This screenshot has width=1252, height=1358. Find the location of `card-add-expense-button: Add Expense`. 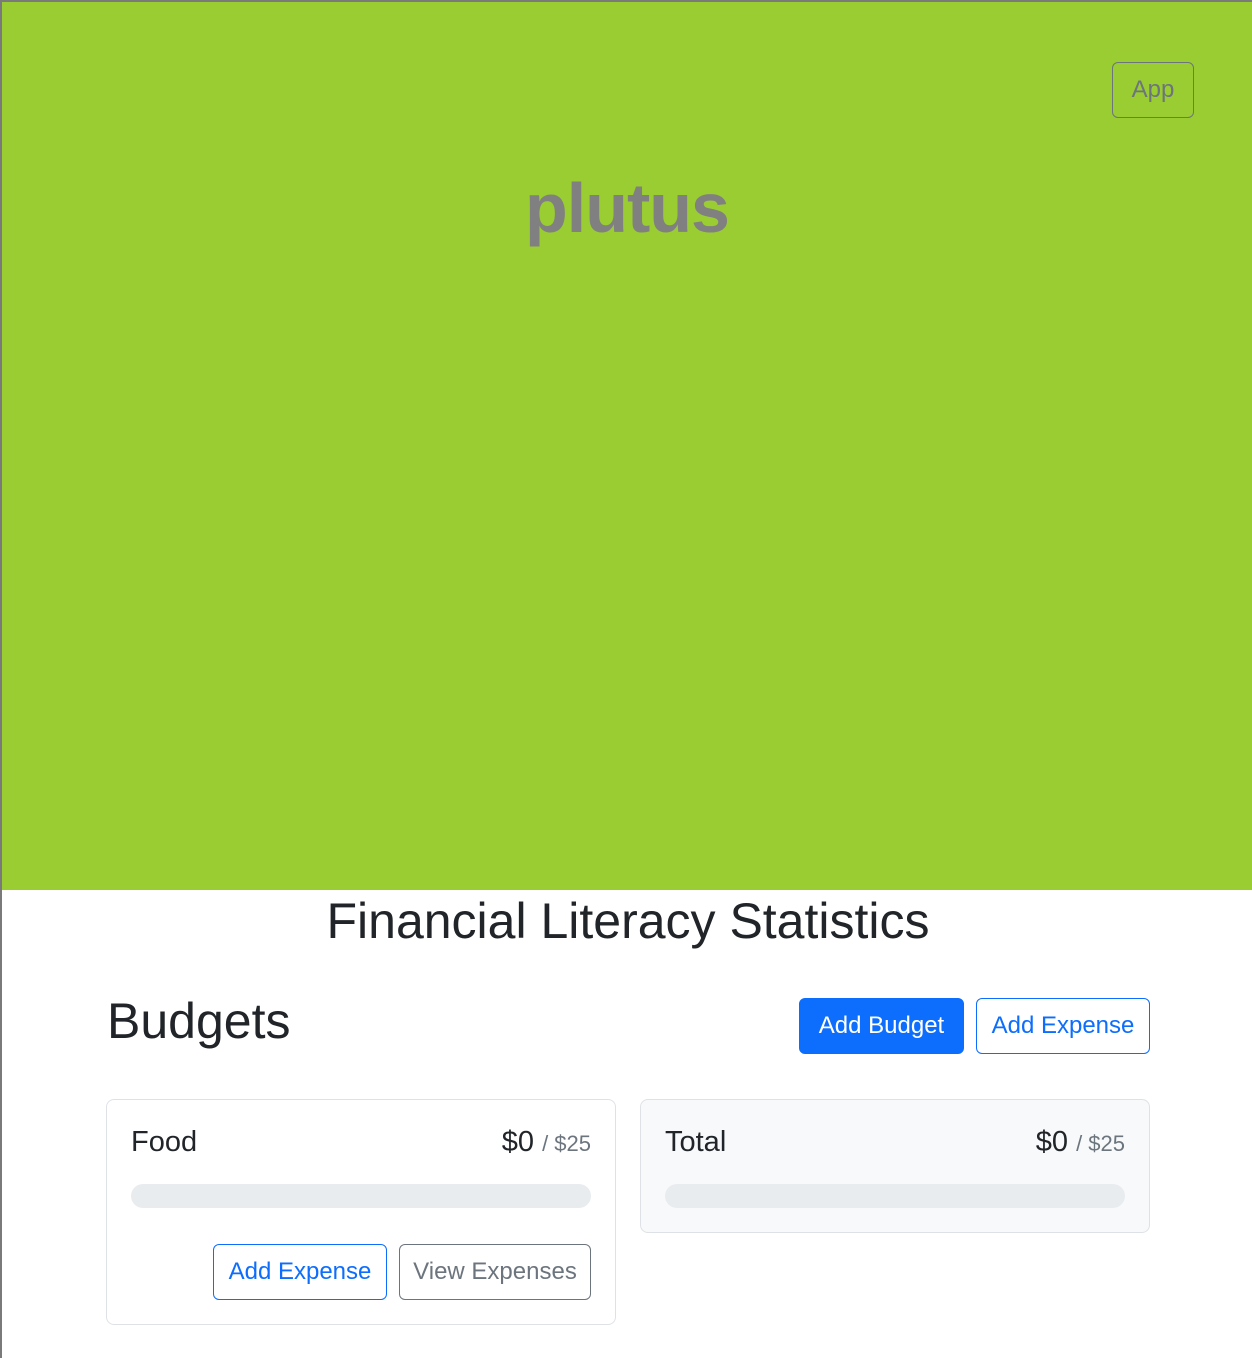

card-add-expense-button: Add Expense is located at coordinates (300, 1272).